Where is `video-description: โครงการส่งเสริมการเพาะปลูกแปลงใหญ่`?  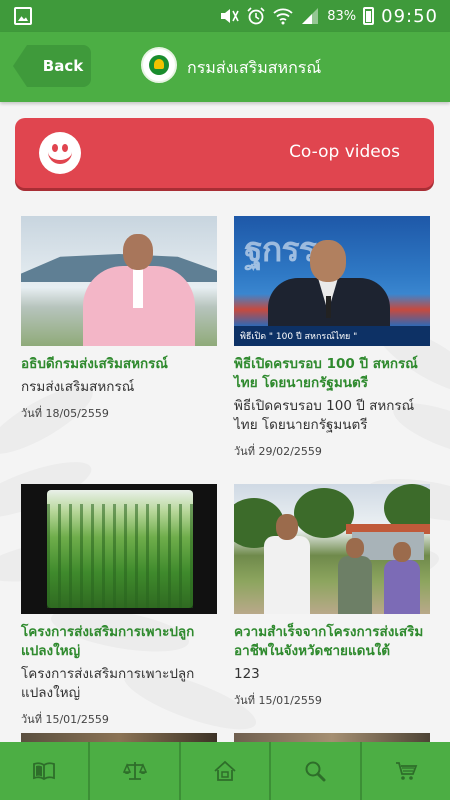
video-description: โครงการส่งเสริมการเพาะปลูกแปลงใหญ่ is located at coordinates (108, 683).